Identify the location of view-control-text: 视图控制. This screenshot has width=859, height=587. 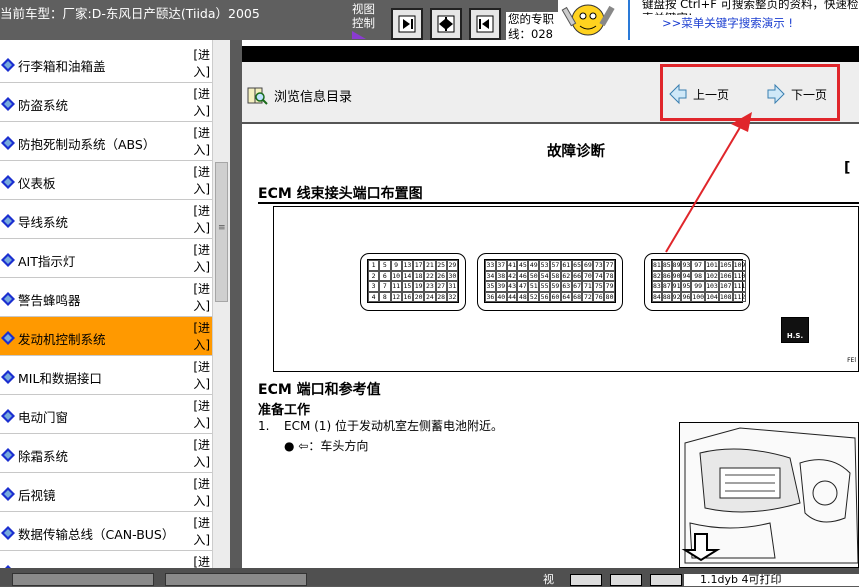
(363, 16).